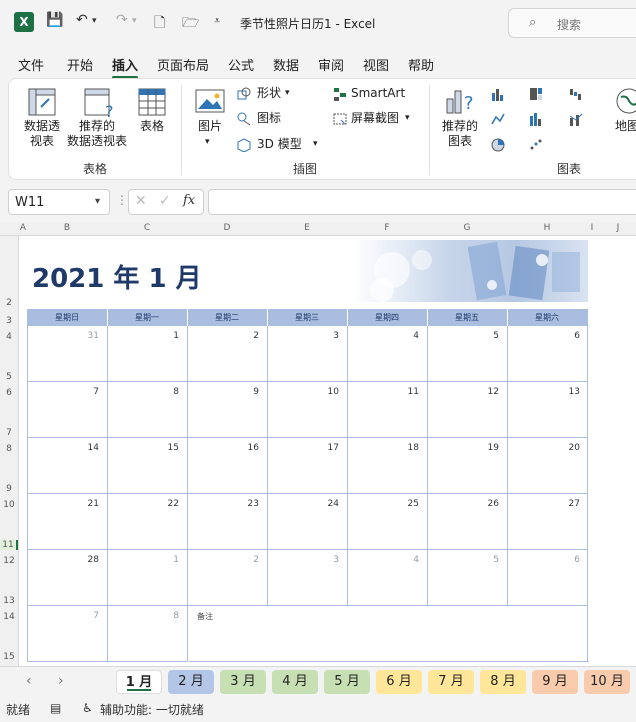 This screenshot has height=722, width=636. What do you see at coordinates (139, 682) in the screenshot?
I see `sheet-tab: 1 月` at bounding box center [139, 682].